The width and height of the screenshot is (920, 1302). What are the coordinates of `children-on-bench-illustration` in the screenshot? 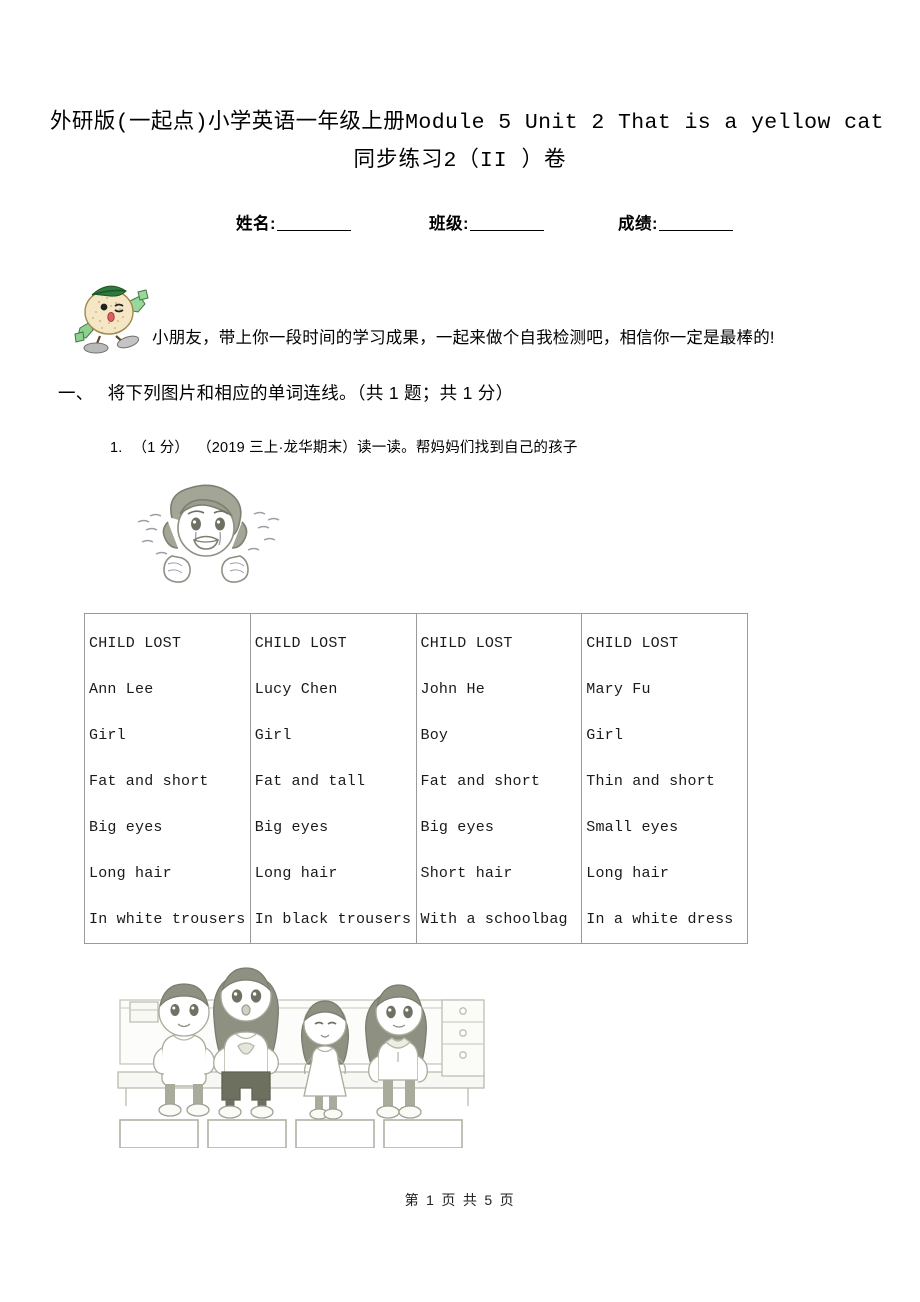 It's located at (301, 1048).